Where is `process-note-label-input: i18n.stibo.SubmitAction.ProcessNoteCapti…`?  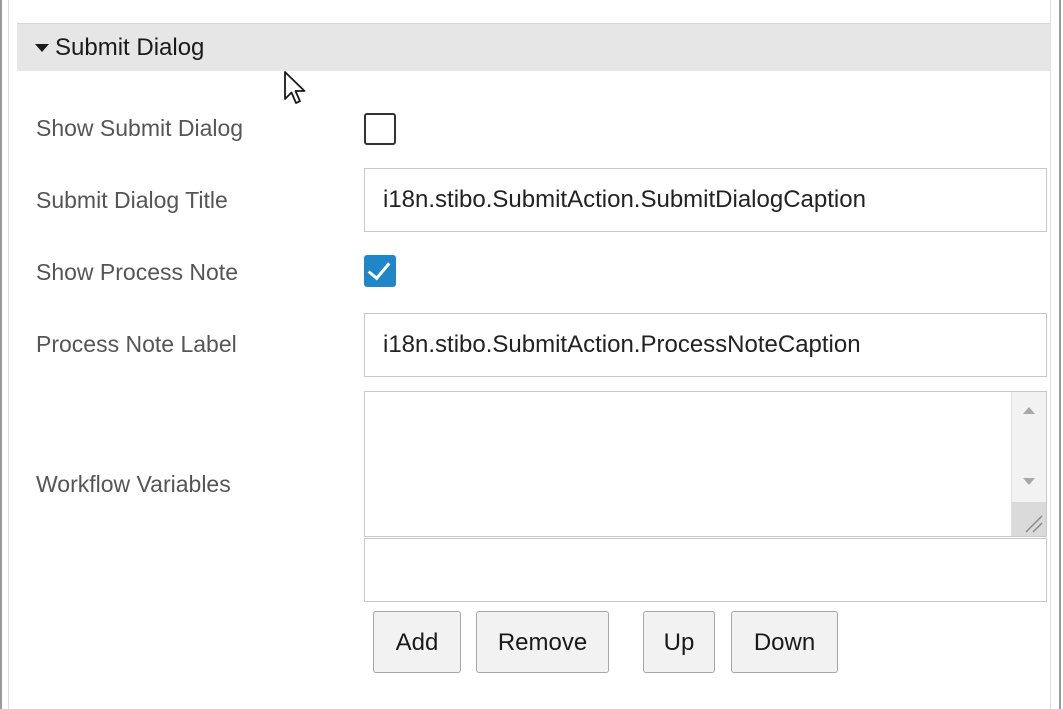 process-note-label-input: i18n.stibo.SubmitAction.ProcessNoteCapti… is located at coordinates (705, 345).